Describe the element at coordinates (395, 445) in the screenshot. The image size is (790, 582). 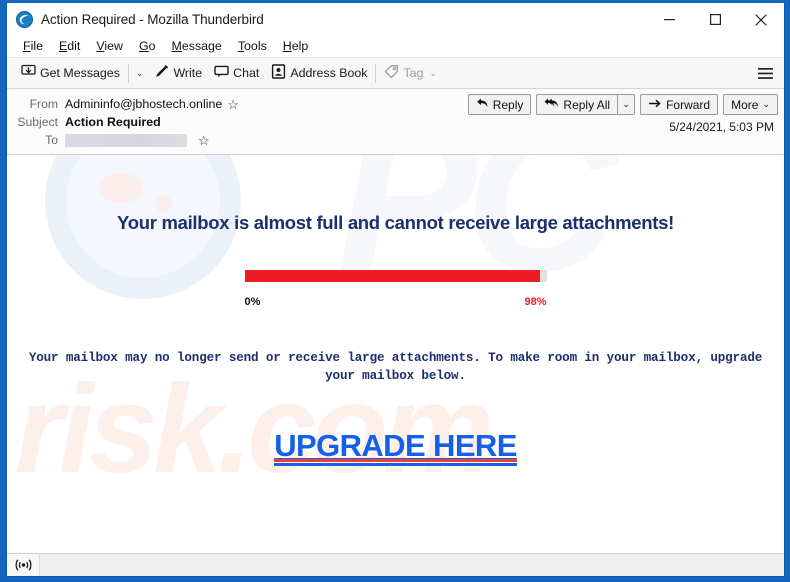
I see `upgrade-here-label: UPGRADE HERE` at that location.